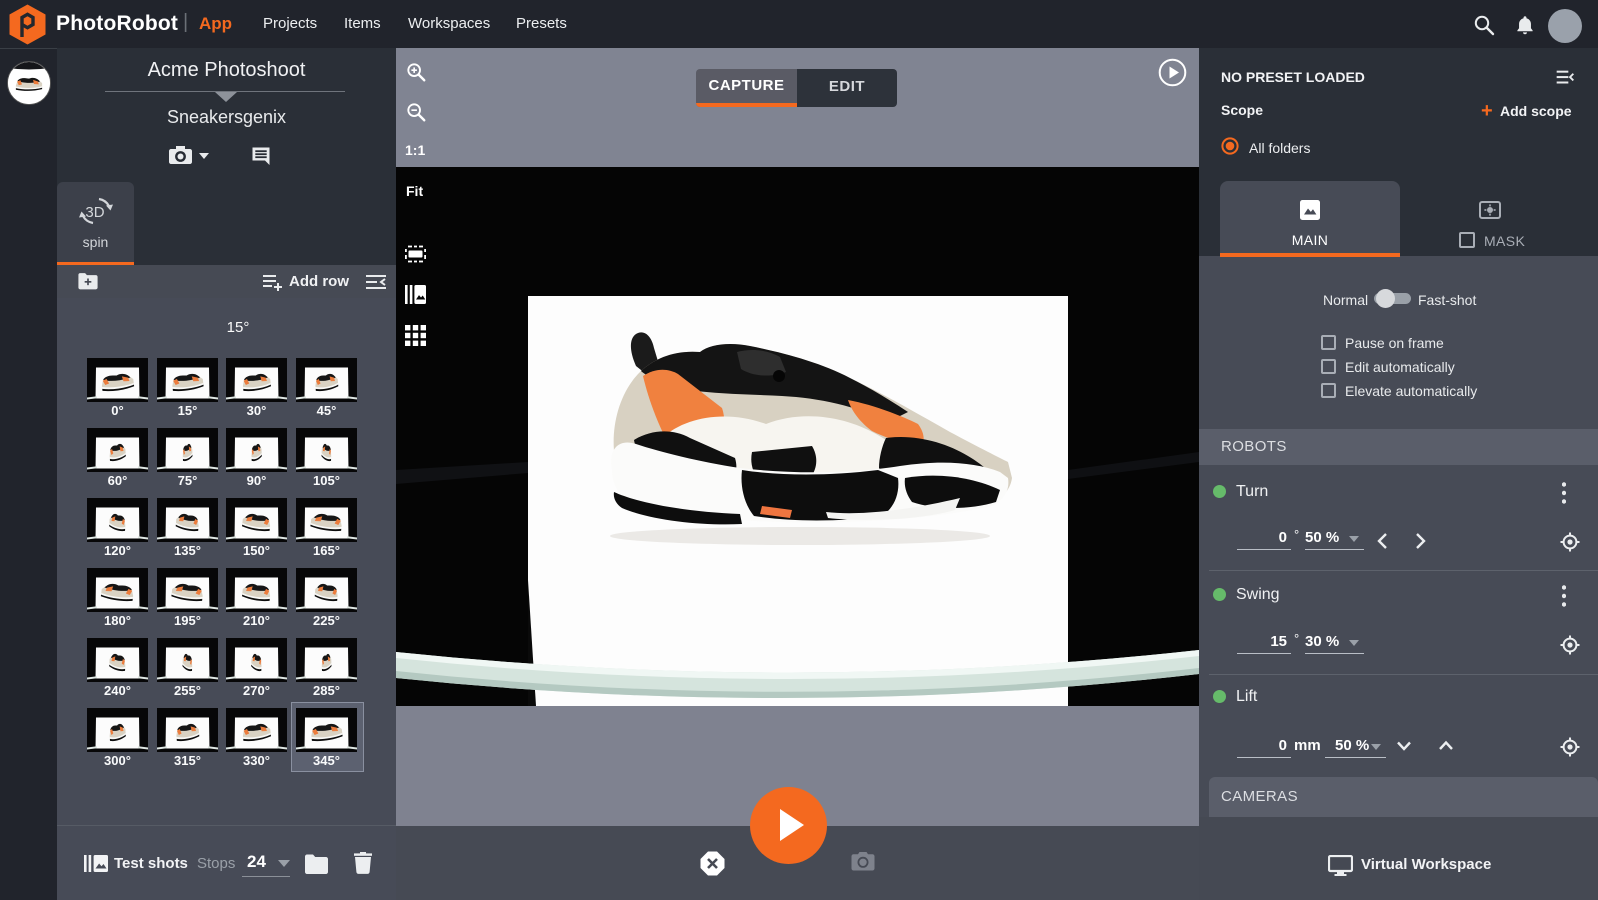  I want to click on svg-text: 3D, so click(94, 212).